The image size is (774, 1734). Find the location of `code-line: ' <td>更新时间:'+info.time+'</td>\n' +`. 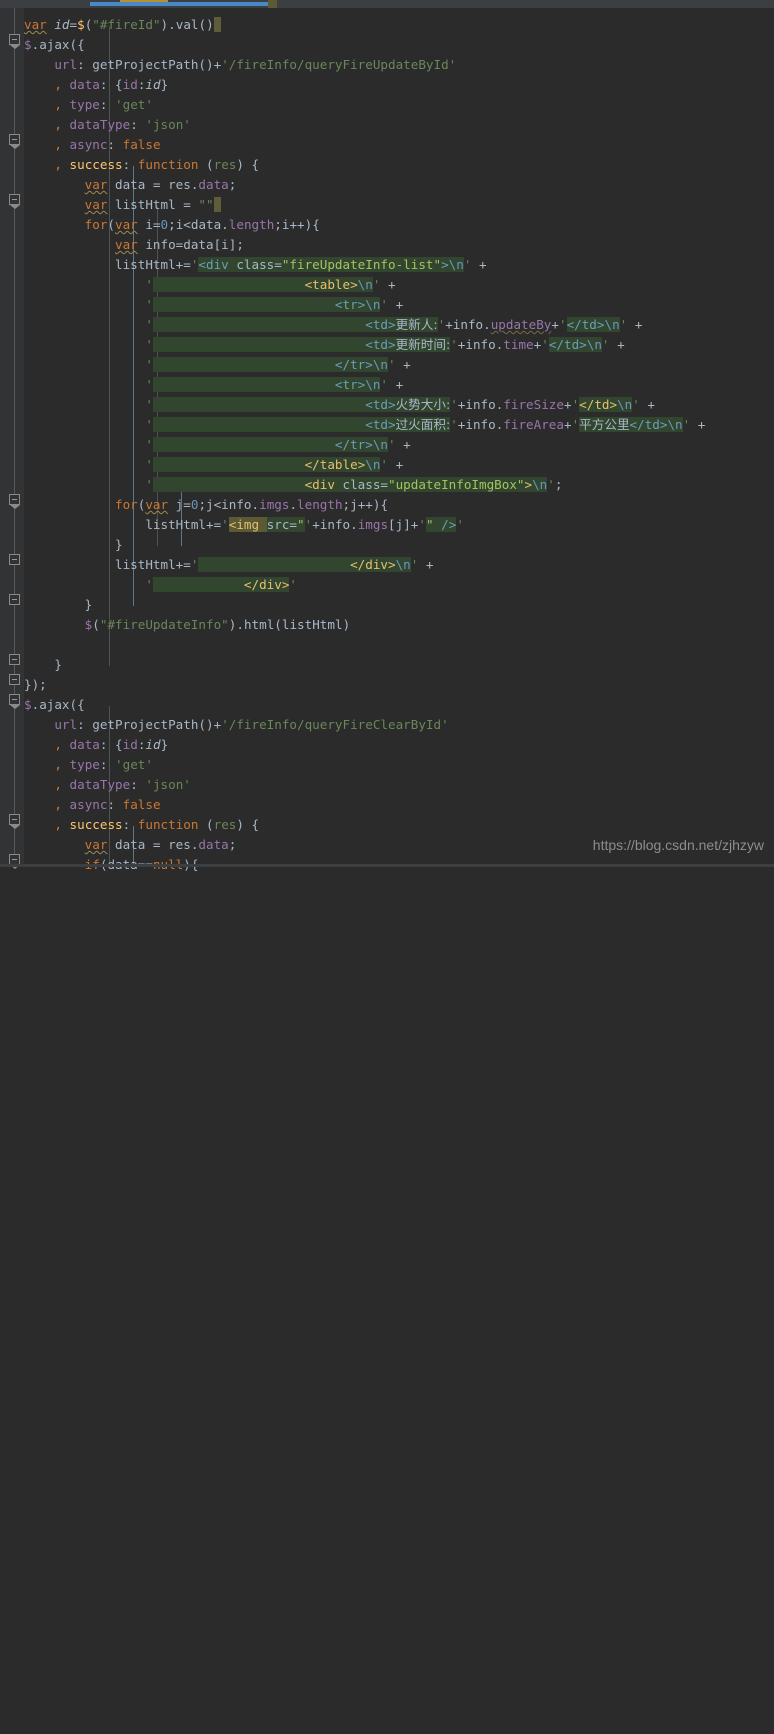

code-line: ' <td>更新时间:'+info.time+'</td>\n' + is located at coordinates (324, 345).